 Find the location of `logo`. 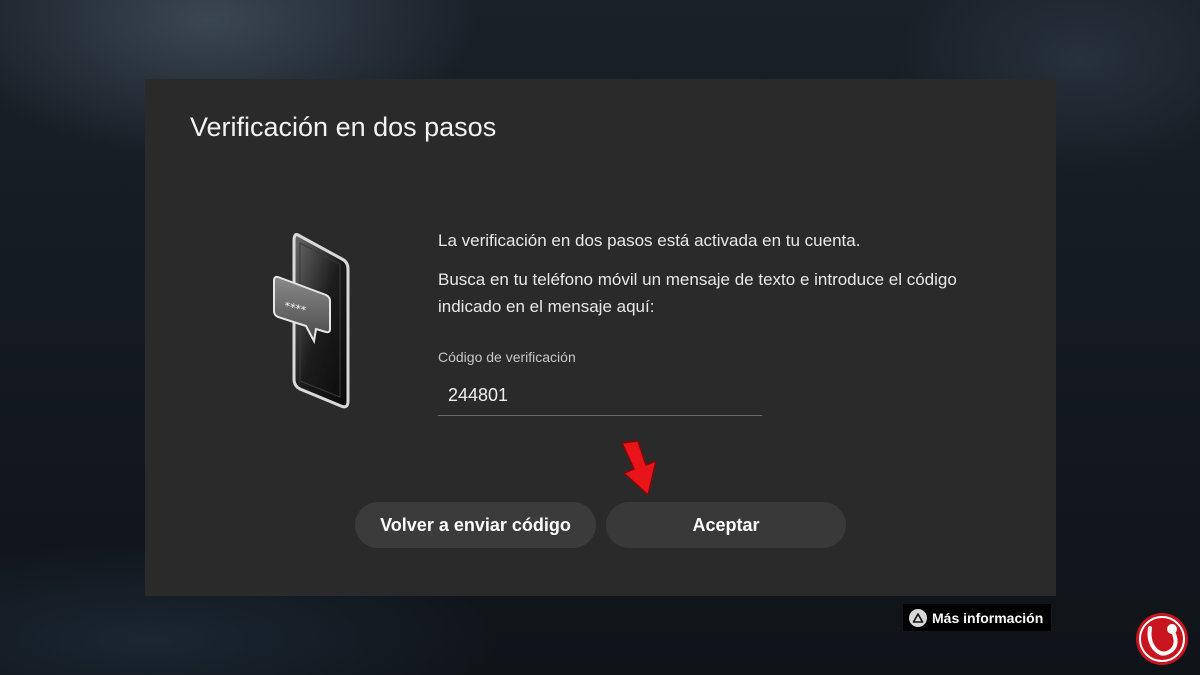

logo is located at coordinates (1162, 639).